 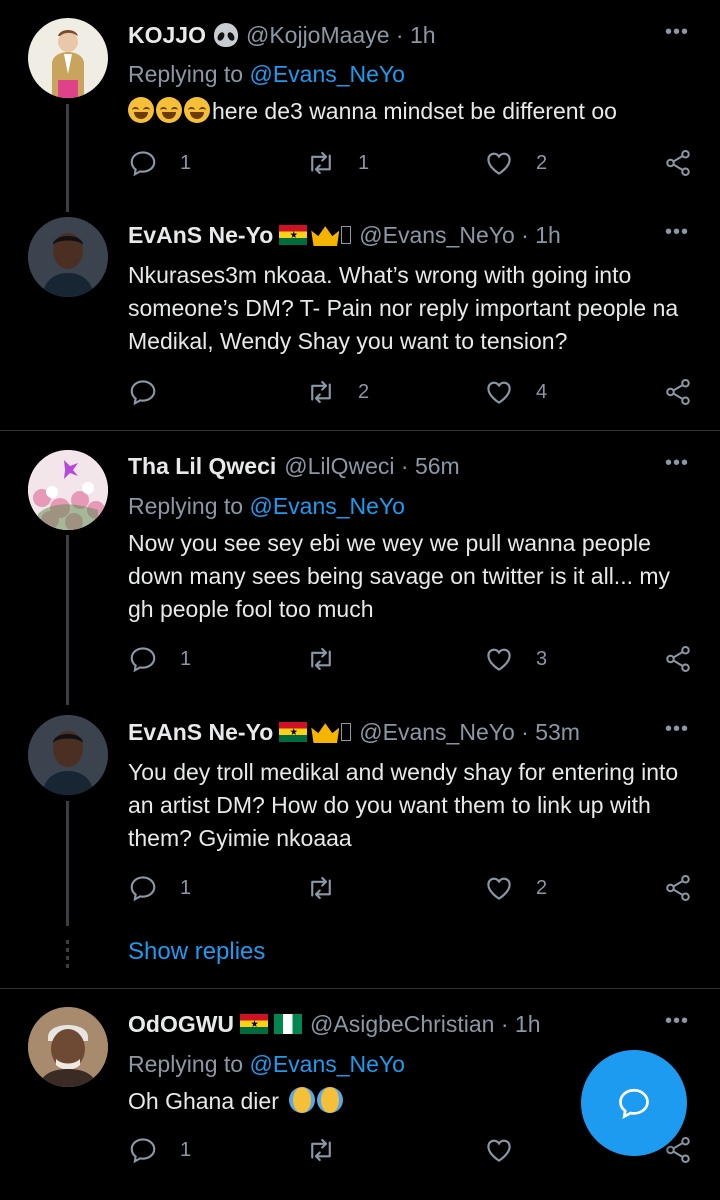 I want to click on tweet-text-content: Oh Ghana dier, so click(x=203, y=1101).